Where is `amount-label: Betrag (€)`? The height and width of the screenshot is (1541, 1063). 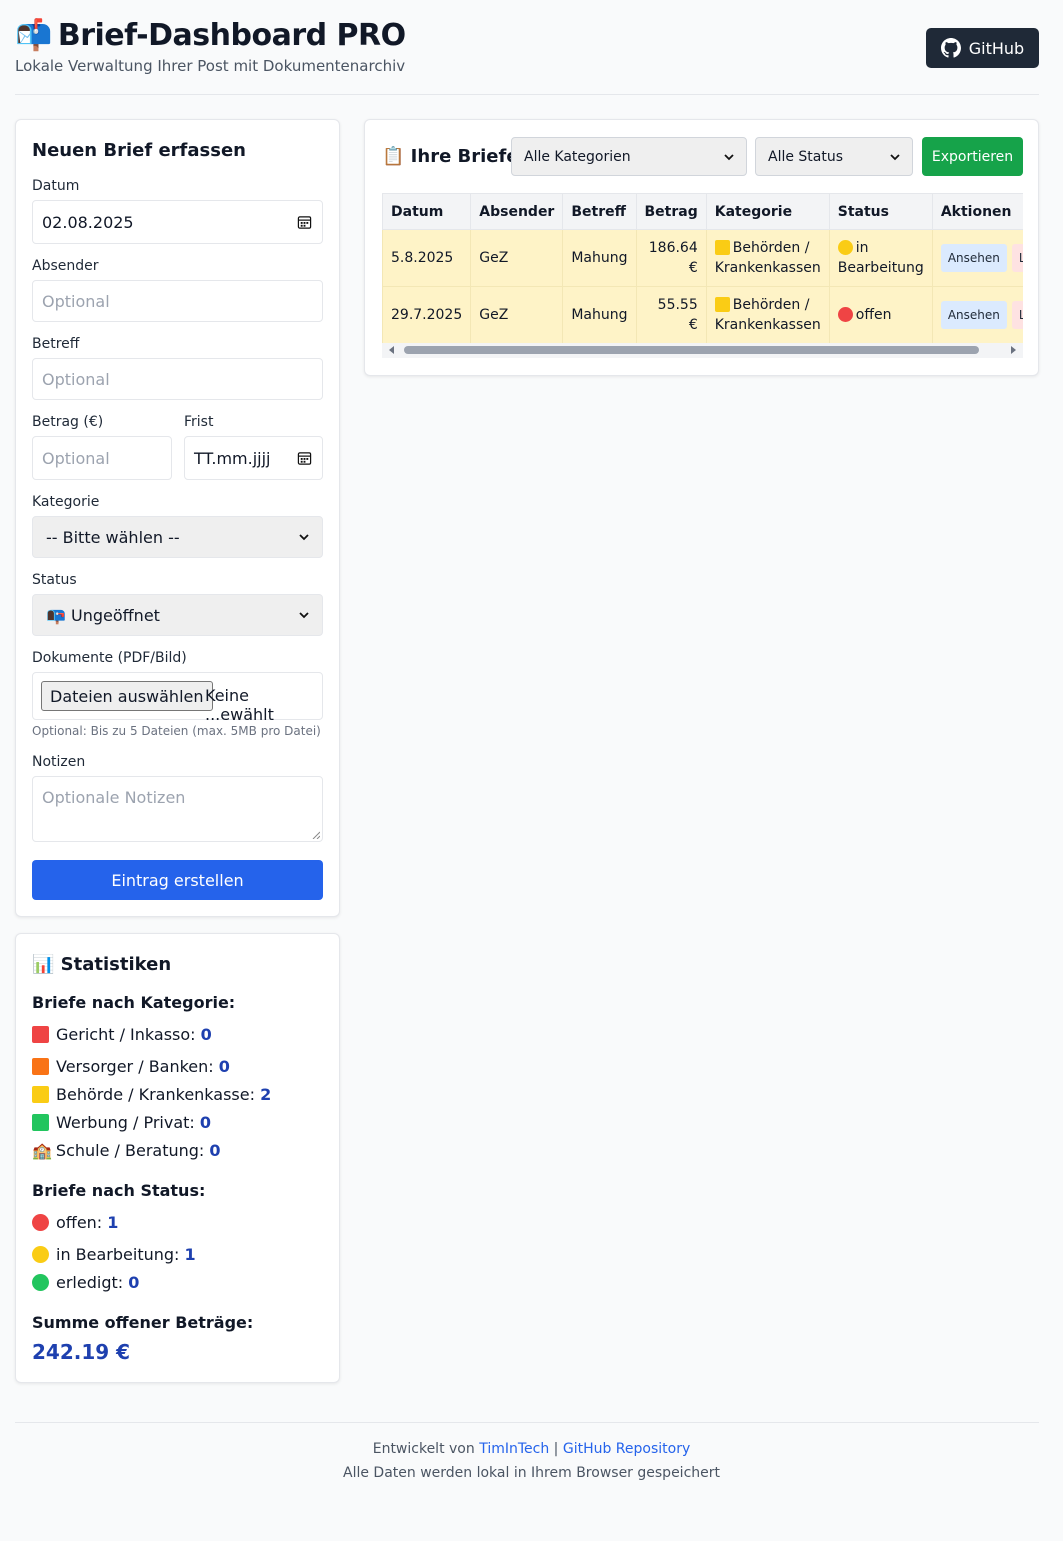
amount-label: Betrag (€) is located at coordinates (68, 422).